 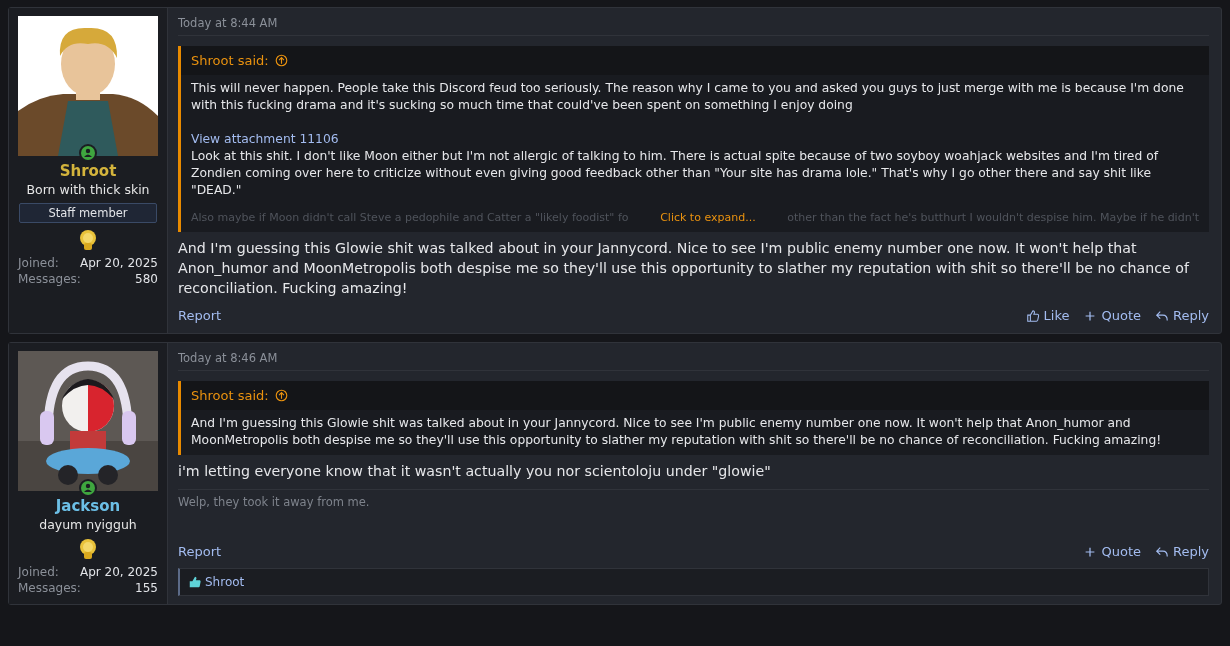 What do you see at coordinates (88, 213) in the screenshot?
I see `staff-badge: Staff member` at bounding box center [88, 213].